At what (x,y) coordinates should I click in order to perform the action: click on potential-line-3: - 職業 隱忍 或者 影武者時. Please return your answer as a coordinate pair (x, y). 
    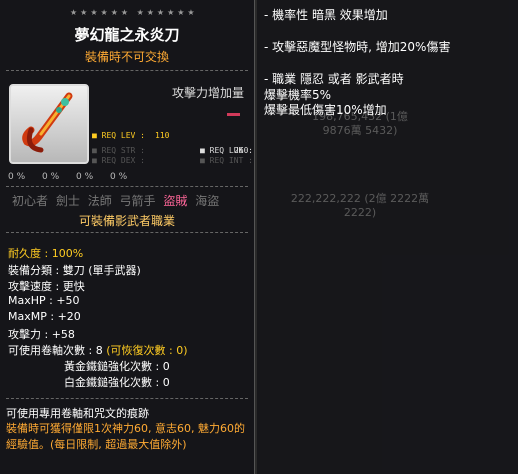
    Looking at the image, I should click on (334, 79).